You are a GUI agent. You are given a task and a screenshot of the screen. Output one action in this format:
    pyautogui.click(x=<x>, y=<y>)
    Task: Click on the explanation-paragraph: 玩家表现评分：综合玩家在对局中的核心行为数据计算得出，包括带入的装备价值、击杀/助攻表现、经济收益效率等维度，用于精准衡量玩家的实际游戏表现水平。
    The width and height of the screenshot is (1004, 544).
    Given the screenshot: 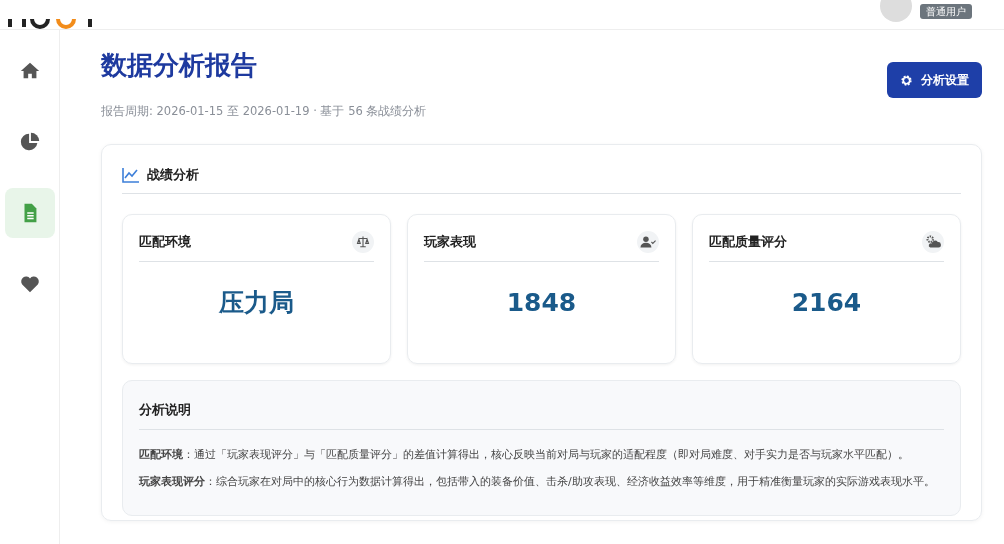 What is the action you would take?
    pyautogui.click(x=537, y=481)
    